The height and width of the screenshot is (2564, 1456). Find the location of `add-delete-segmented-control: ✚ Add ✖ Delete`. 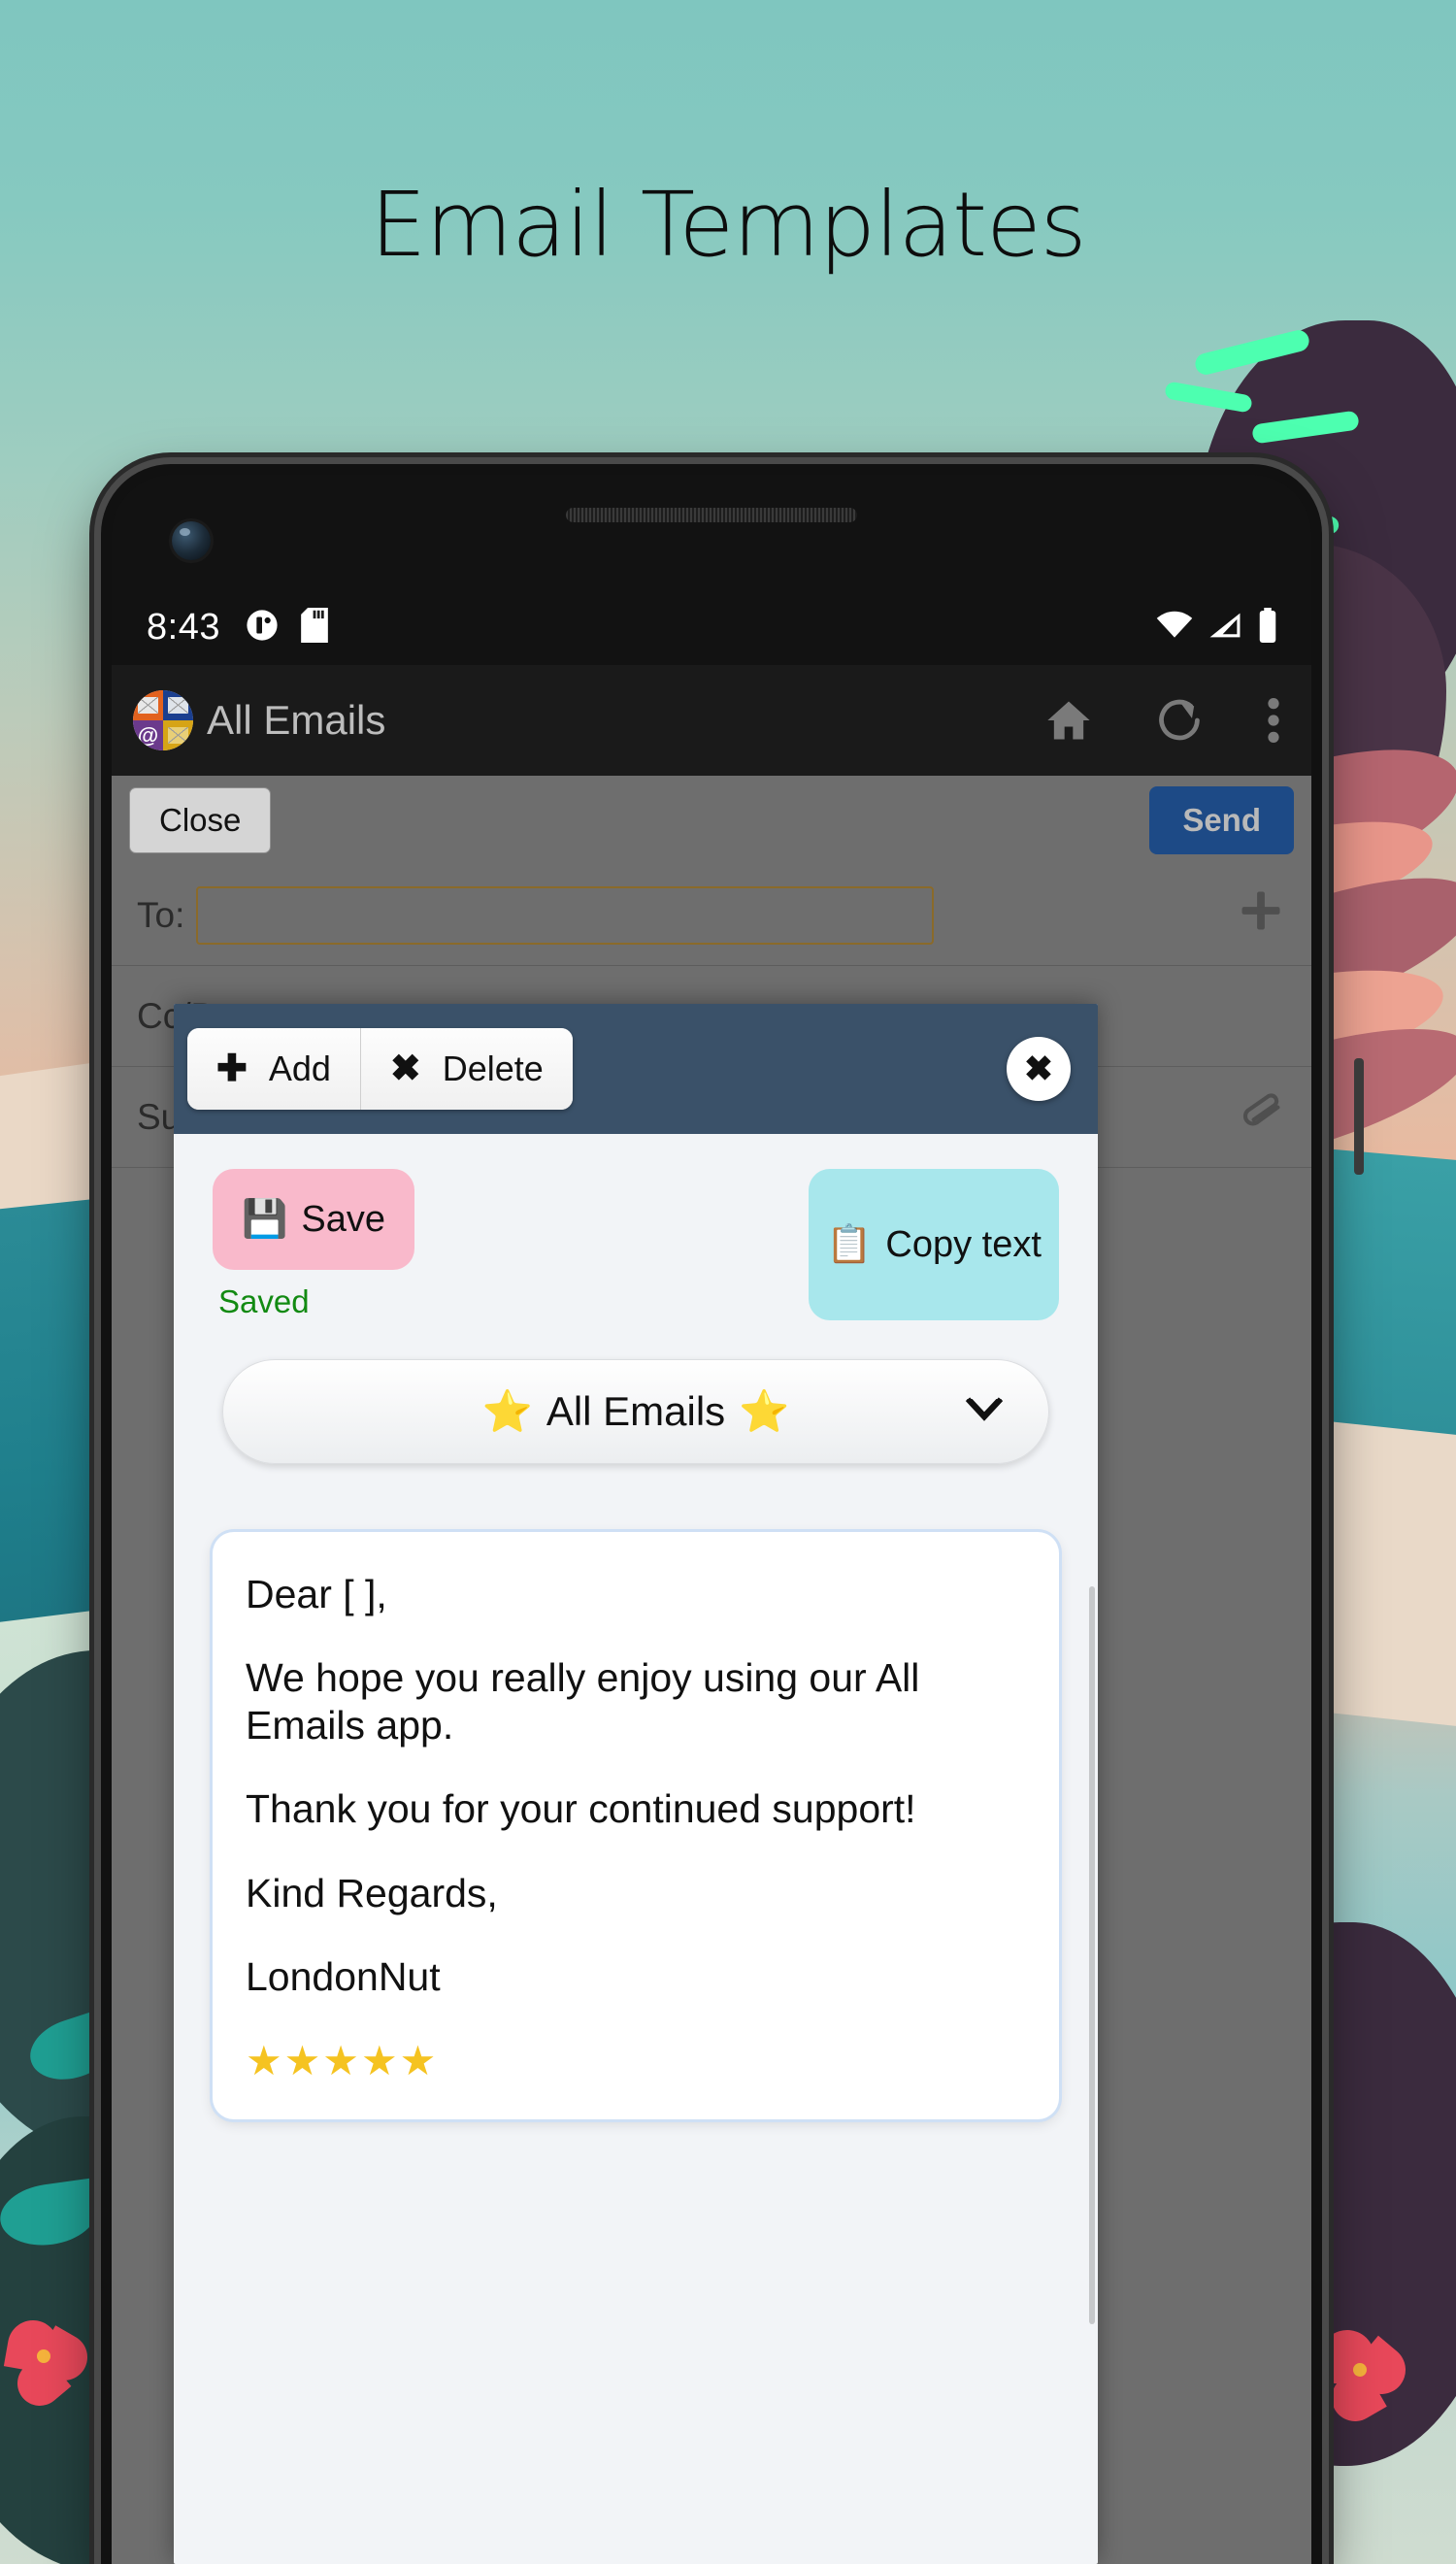

add-delete-segmented-control: ✚ Add ✖ Delete is located at coordinates (380, 1069).